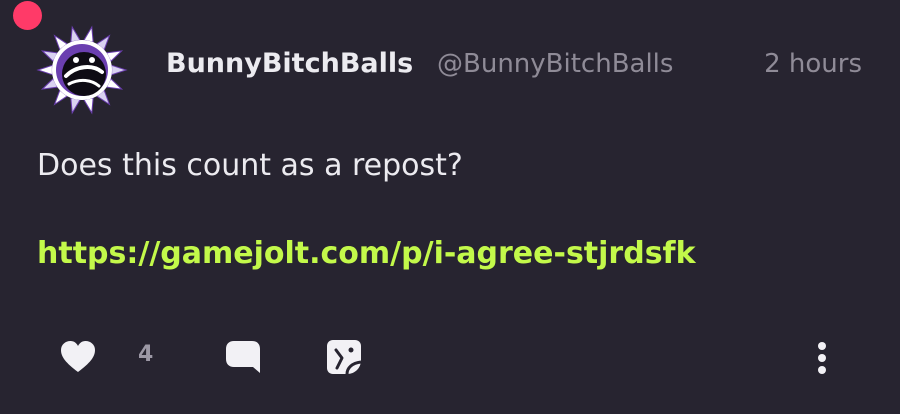  I want to click on author-username: @BunnyBitchBalls, so click(555, 64).